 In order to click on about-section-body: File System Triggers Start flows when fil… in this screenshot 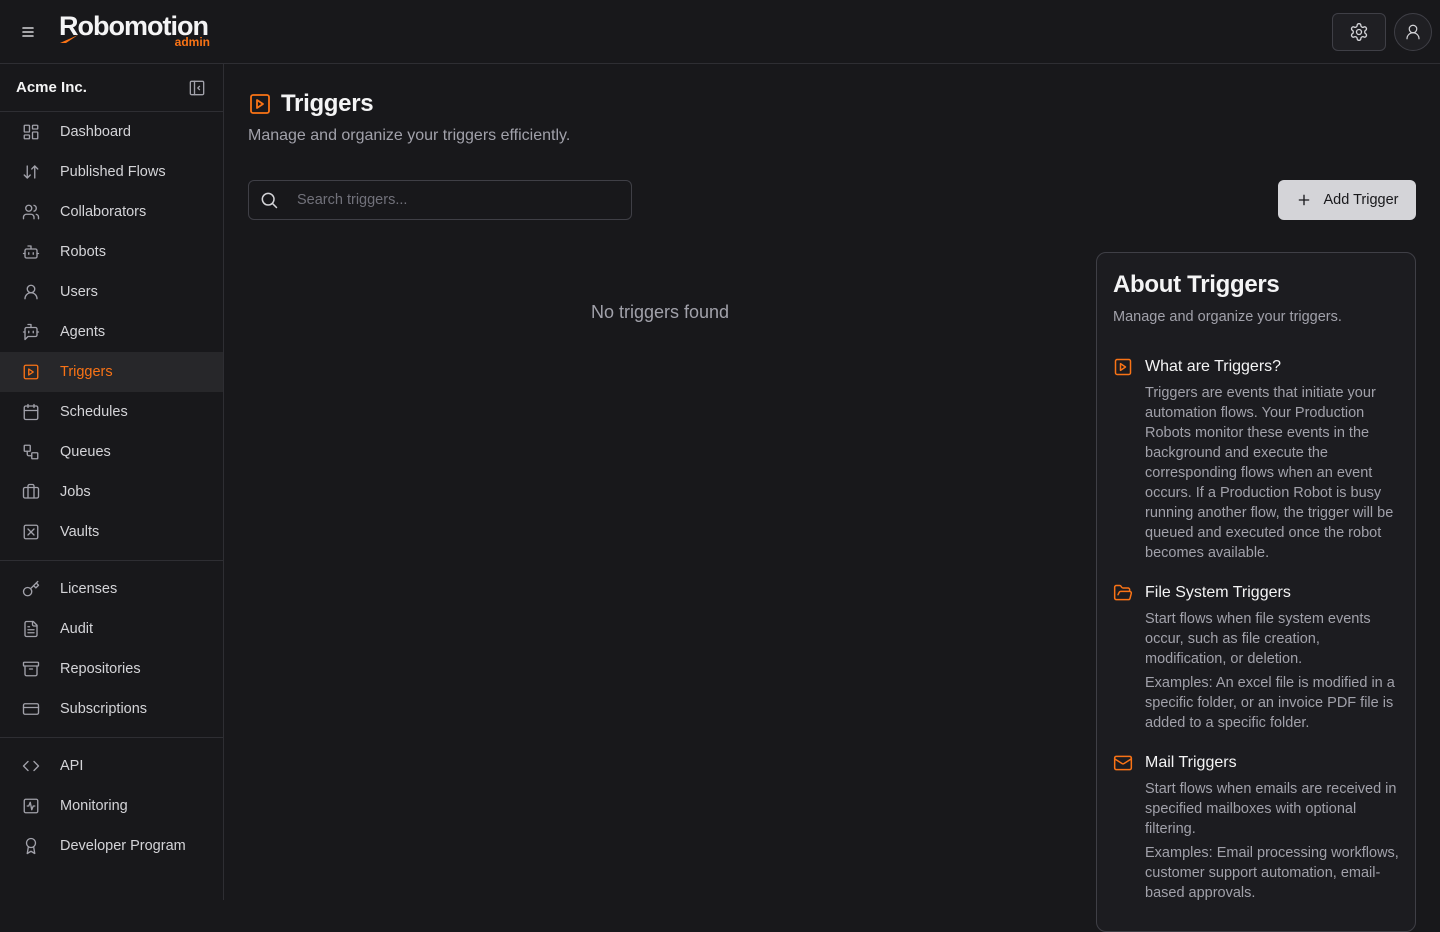, I will do `click(1272, 658)`.